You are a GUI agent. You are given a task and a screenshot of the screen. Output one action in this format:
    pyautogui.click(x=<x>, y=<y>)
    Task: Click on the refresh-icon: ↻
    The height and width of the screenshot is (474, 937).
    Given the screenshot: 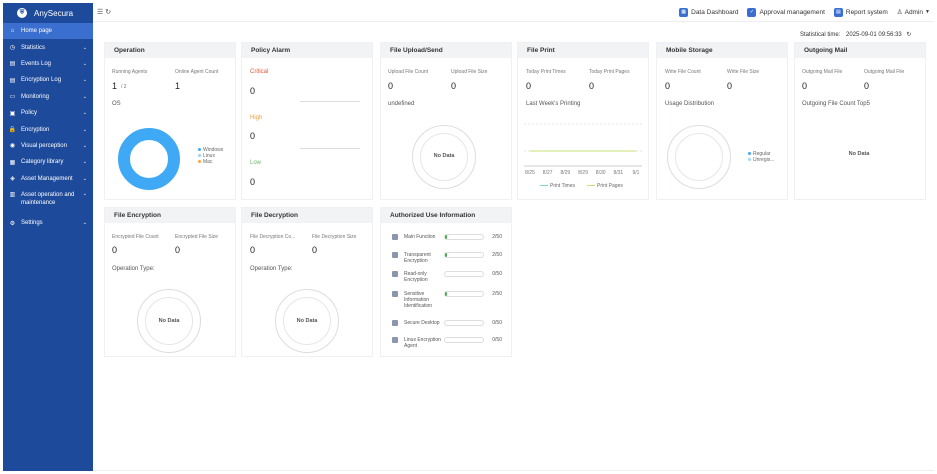 What is the action you would take?
    pyautogui.click(x=908, y=35)
    